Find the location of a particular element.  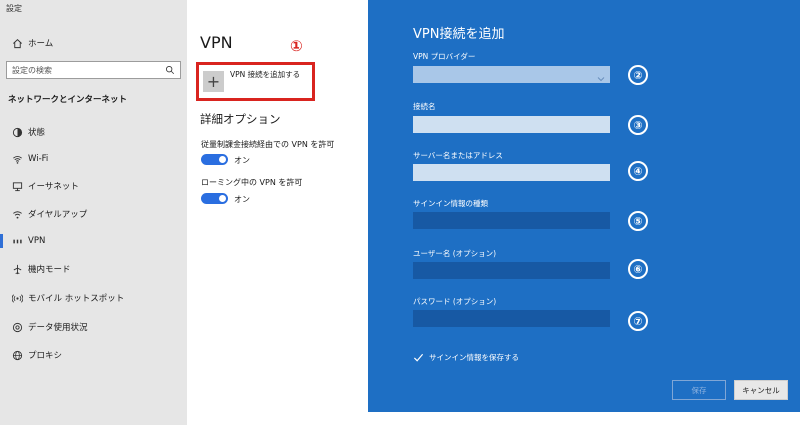

wifi-icon is located at coordinates (17, 159).